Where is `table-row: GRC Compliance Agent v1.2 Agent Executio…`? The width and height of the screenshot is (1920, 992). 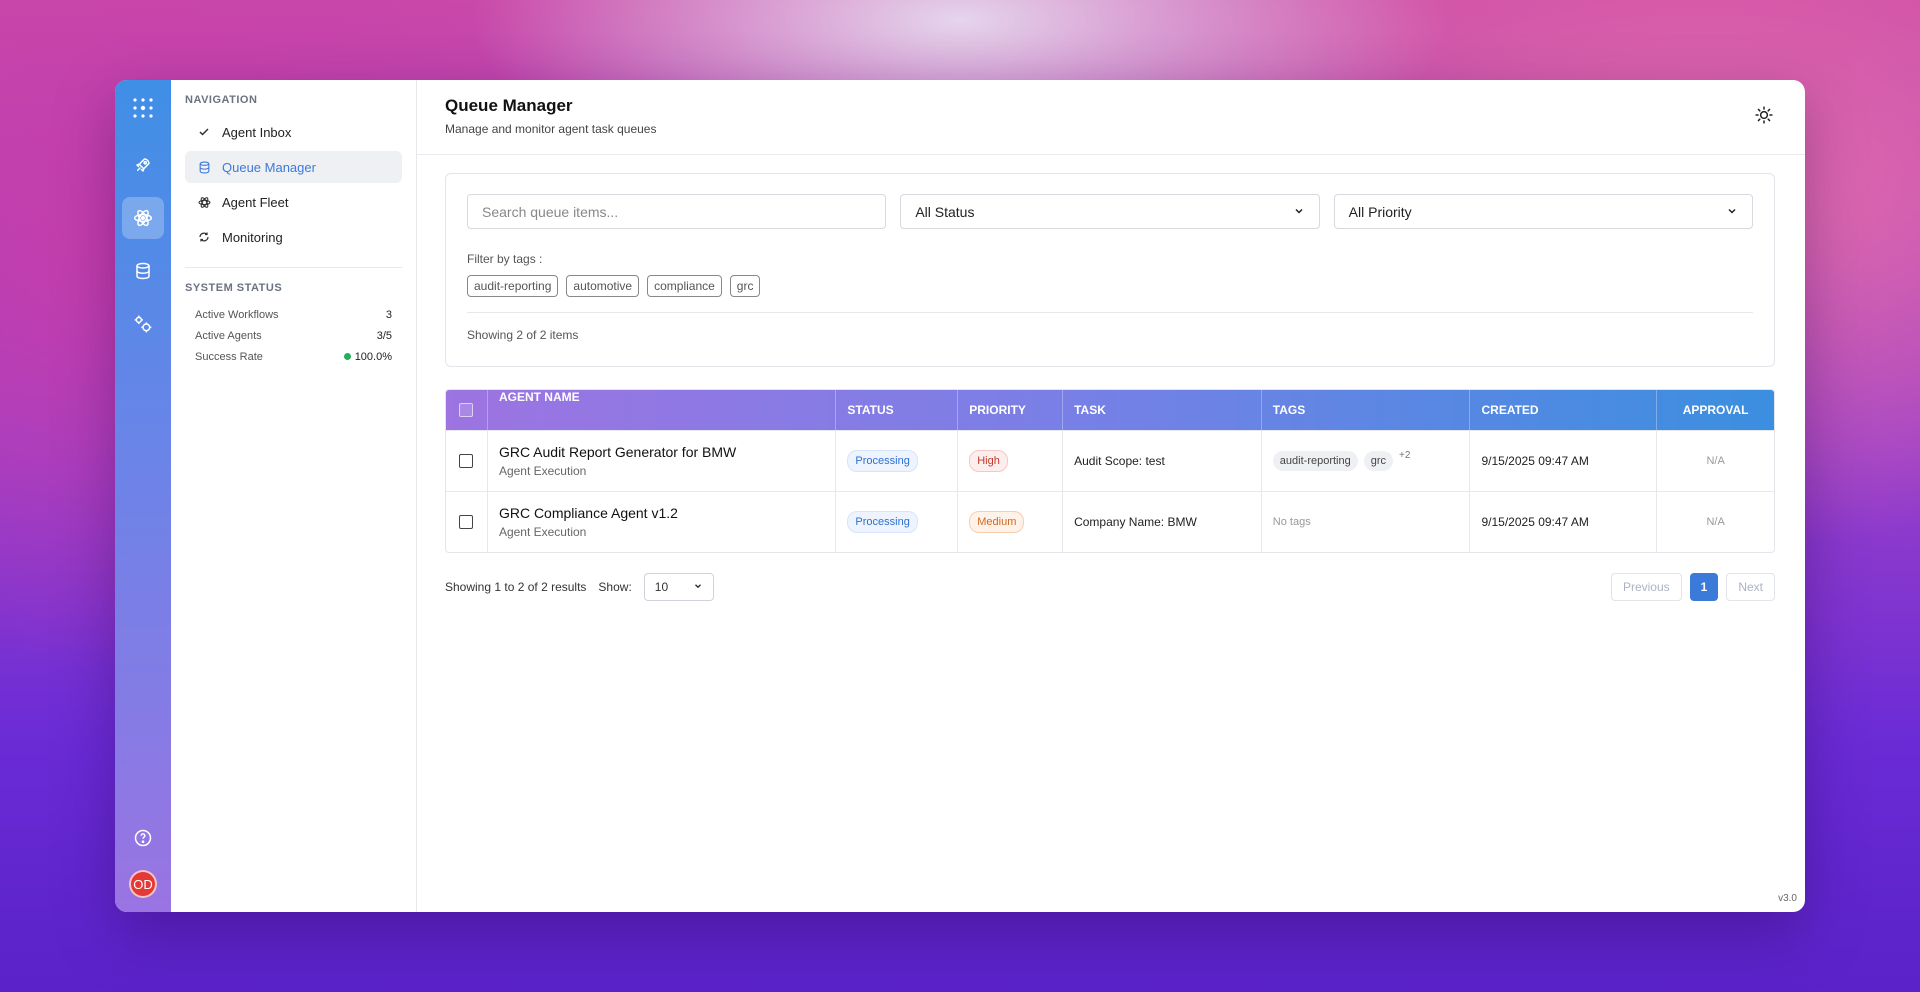 table-row: GRC Compliance Agent v1.2 Agent Executio… is located at coordinates (1110, 521).